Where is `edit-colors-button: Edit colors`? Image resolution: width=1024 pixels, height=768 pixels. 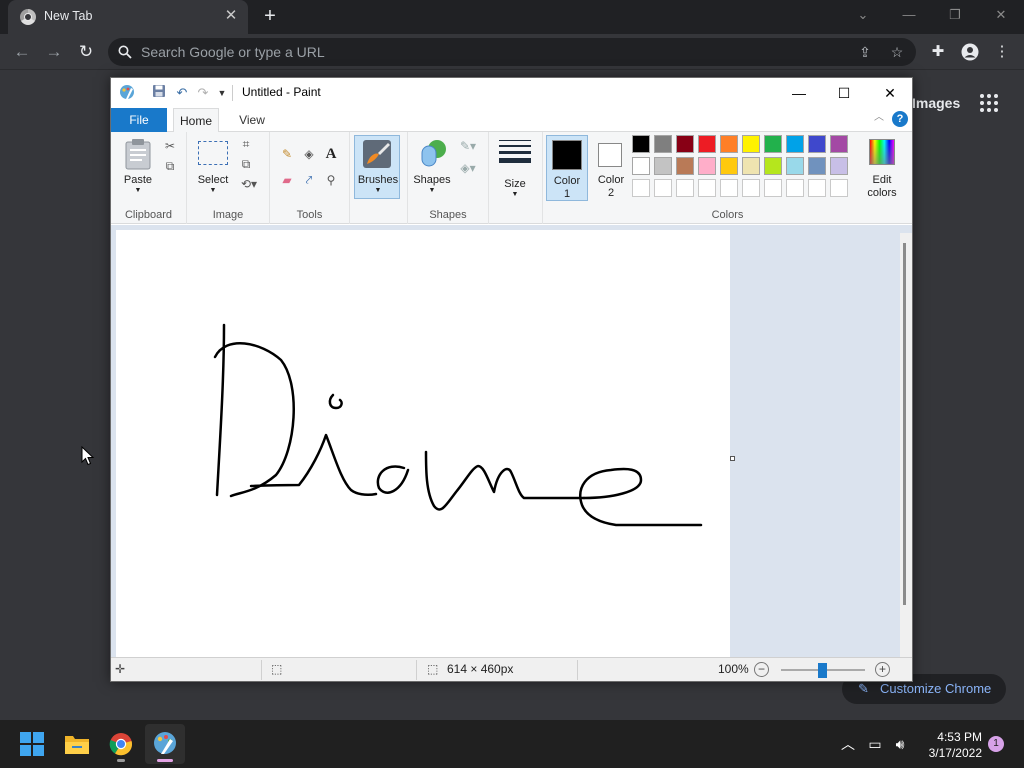 edit-colors-button: Edit colors is located at coordinates (882, 168).